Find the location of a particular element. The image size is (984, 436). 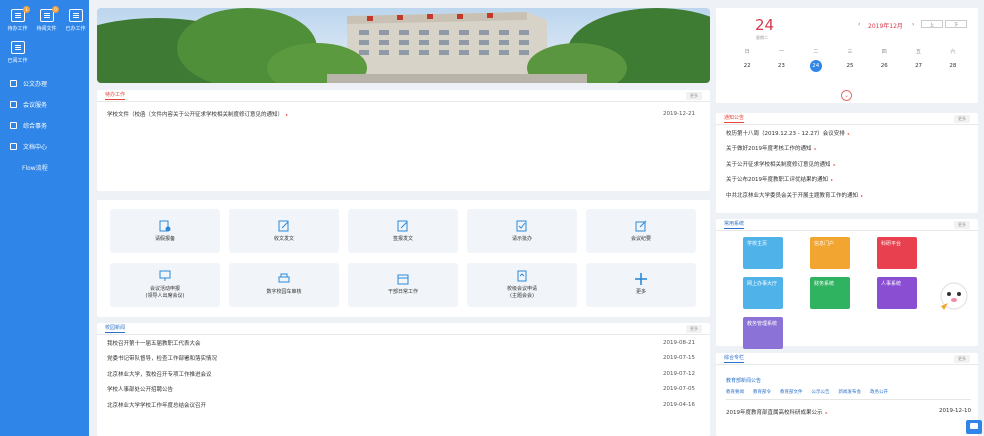

tile-meeting-apply: 会议活动申报 (领导人出席会议) is located at coordinates (165, 284).